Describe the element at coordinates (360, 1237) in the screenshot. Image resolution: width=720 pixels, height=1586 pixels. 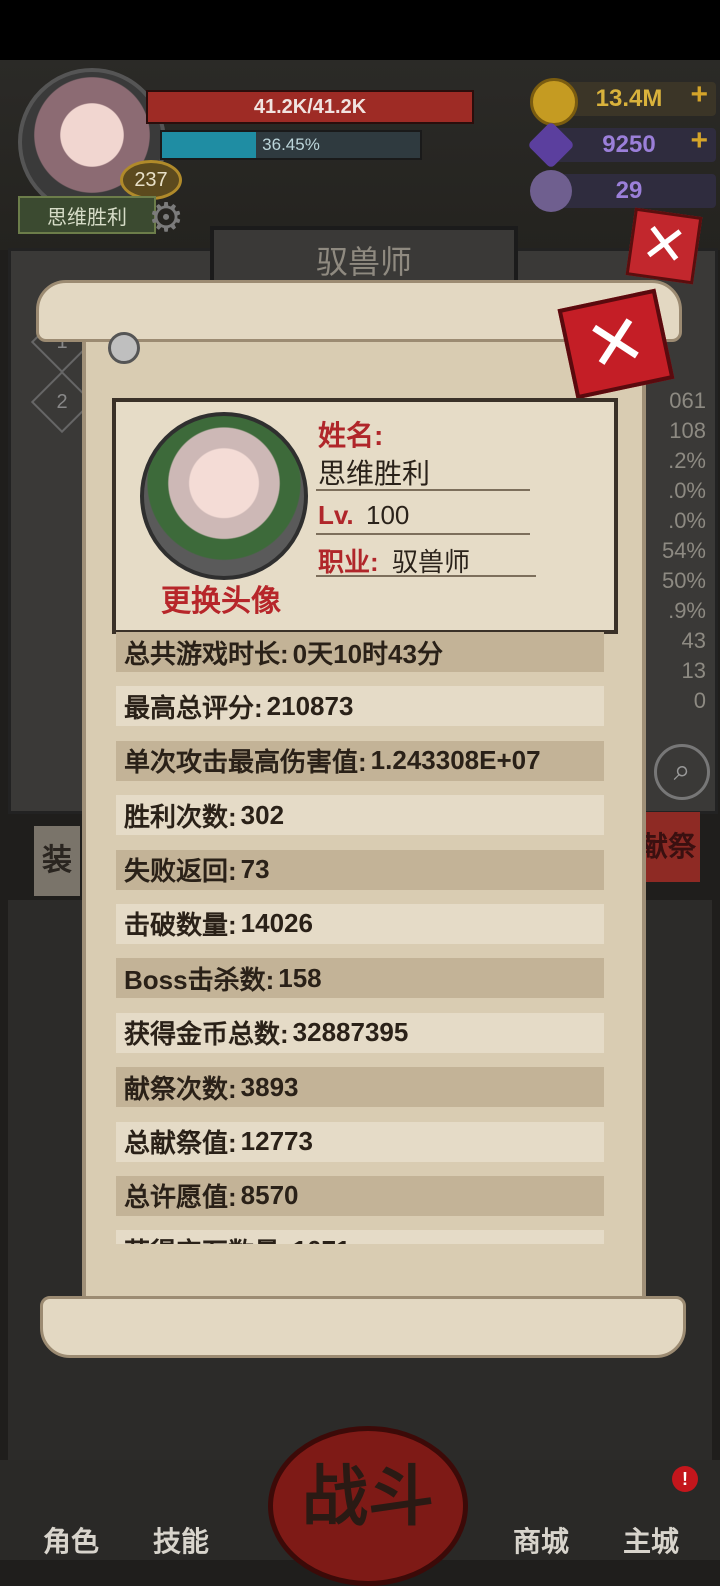
I see `stat-row: 获得宝石数量: 1071` at that location.